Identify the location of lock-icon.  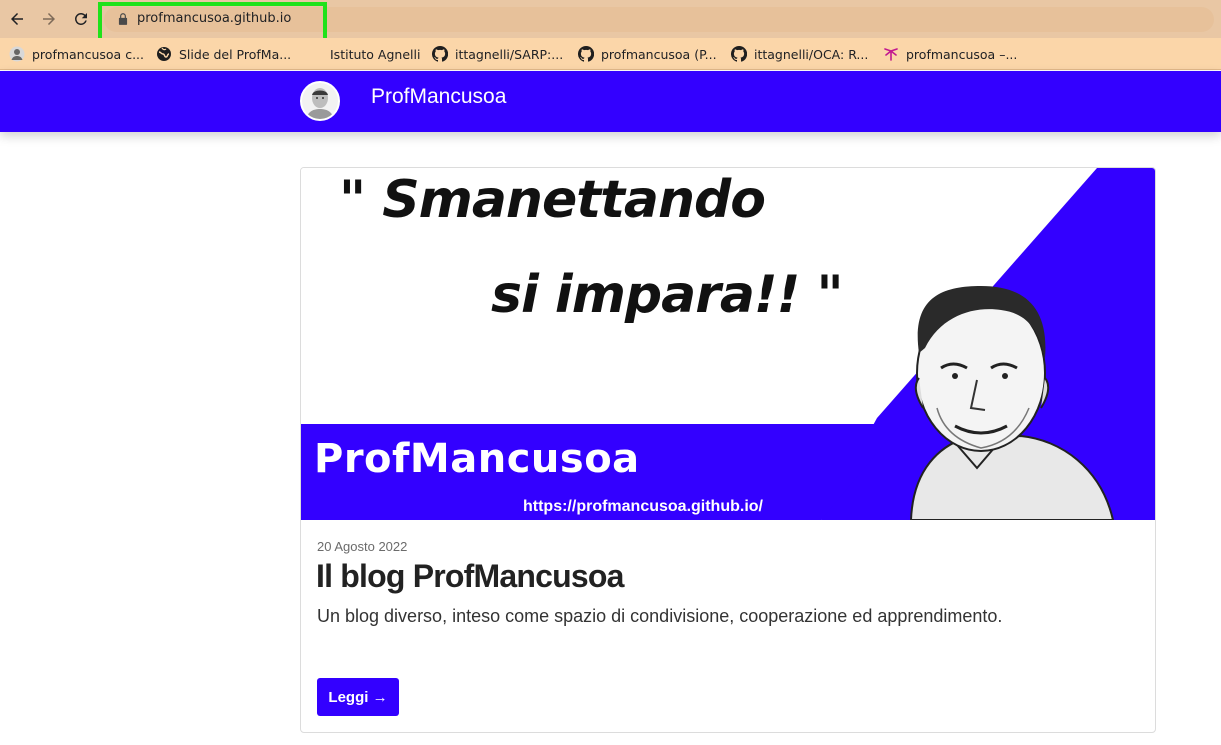
(123, 19).